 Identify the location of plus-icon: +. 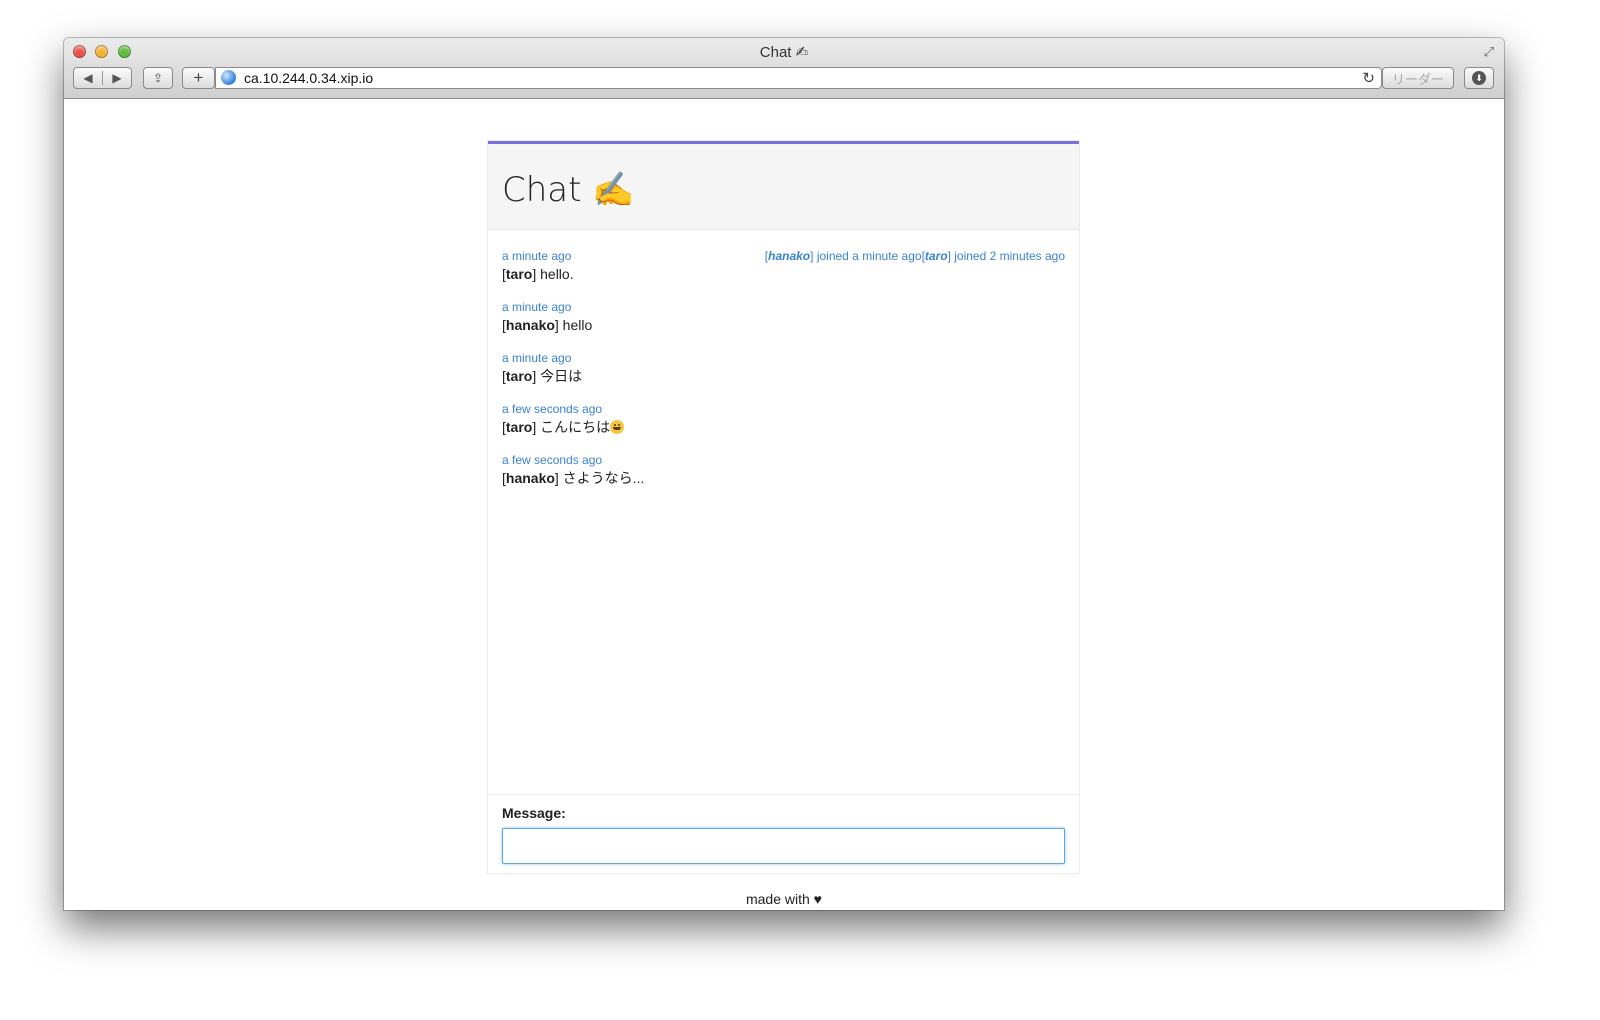
(198, 77).